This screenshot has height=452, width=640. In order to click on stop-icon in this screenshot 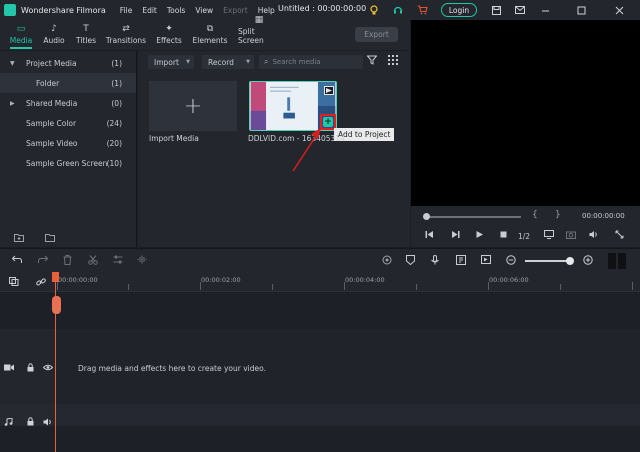, I will do `click(503, 236)`.